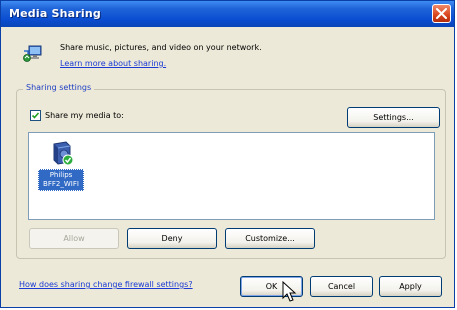  I want to click on sharing-settings-label: Sharing settings, so click(59, 87).